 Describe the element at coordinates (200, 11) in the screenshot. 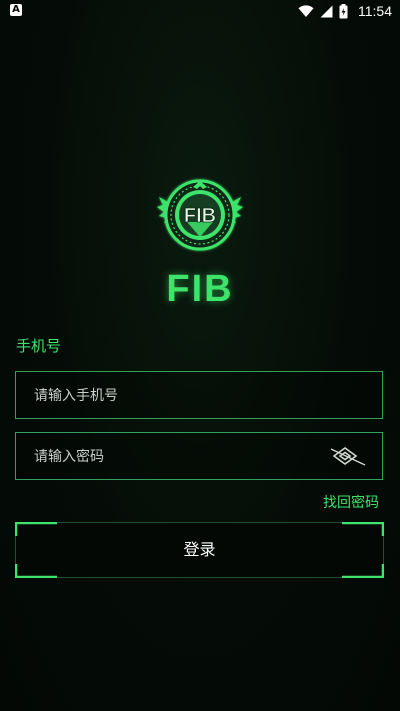

I see `status-bar: A 11:54` at that location.